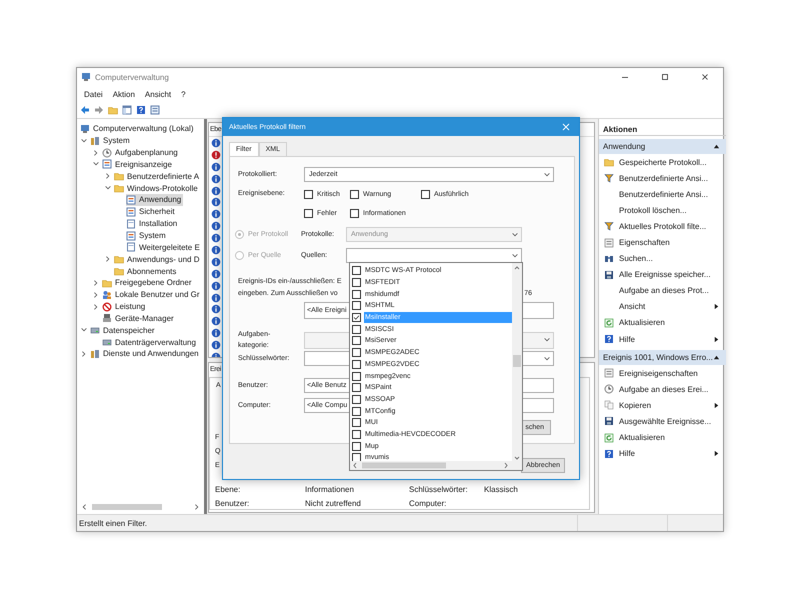  Describe the element at coordinates (164, 248) in the screenshot. I see `tree-item: Weitergeleitete E` at that location.